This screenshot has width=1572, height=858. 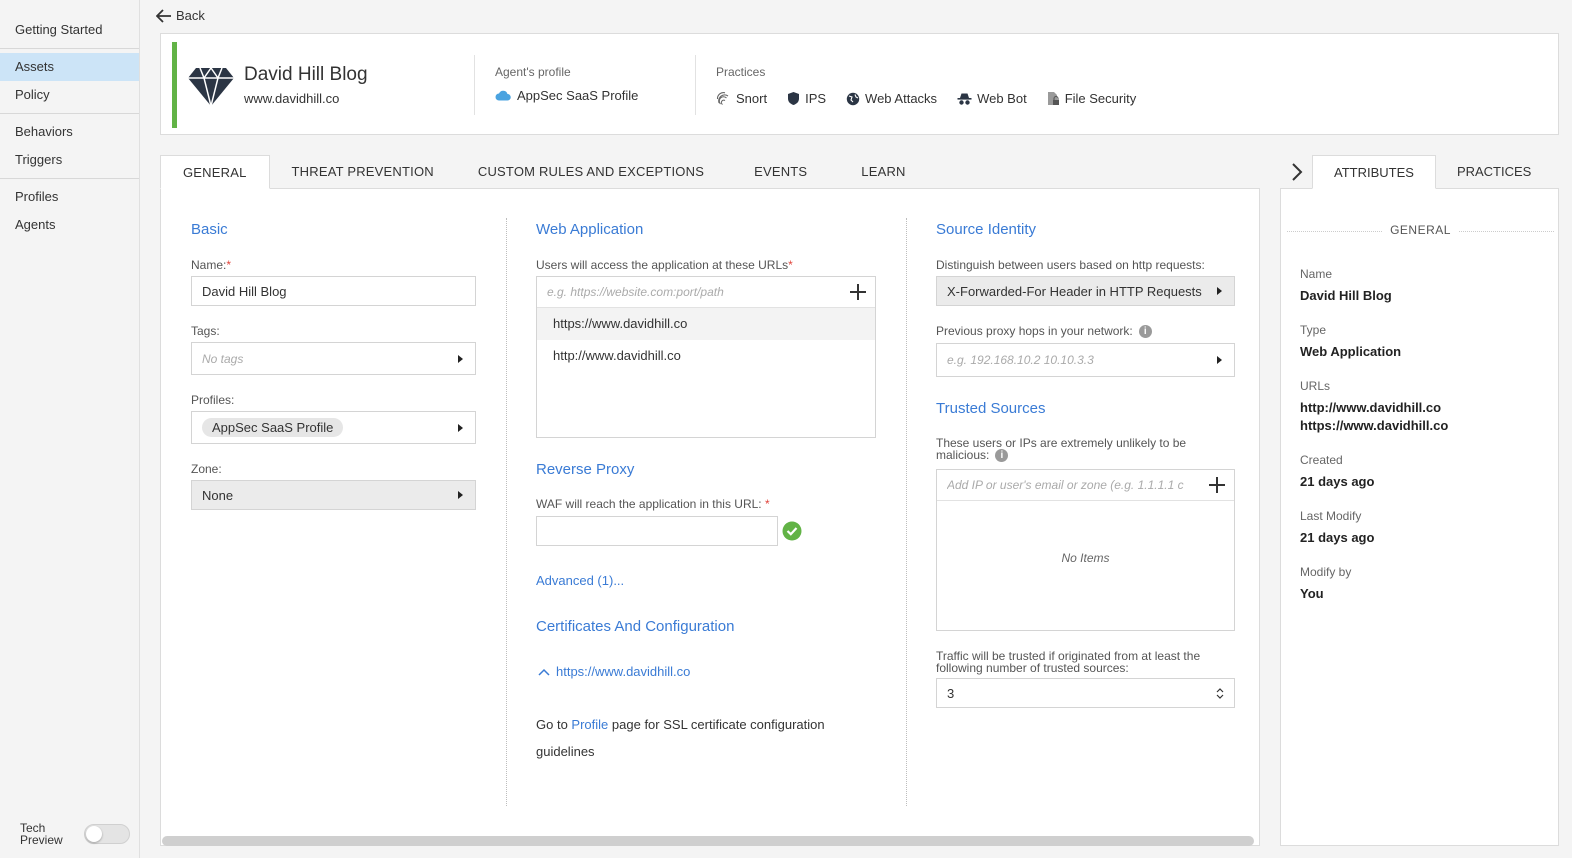 What do you see at coordinates (1034, 331) in the screenshot?
I see `proxy-label-text: Previous proxy hops in your network:` at bounding box center [1034, 331].